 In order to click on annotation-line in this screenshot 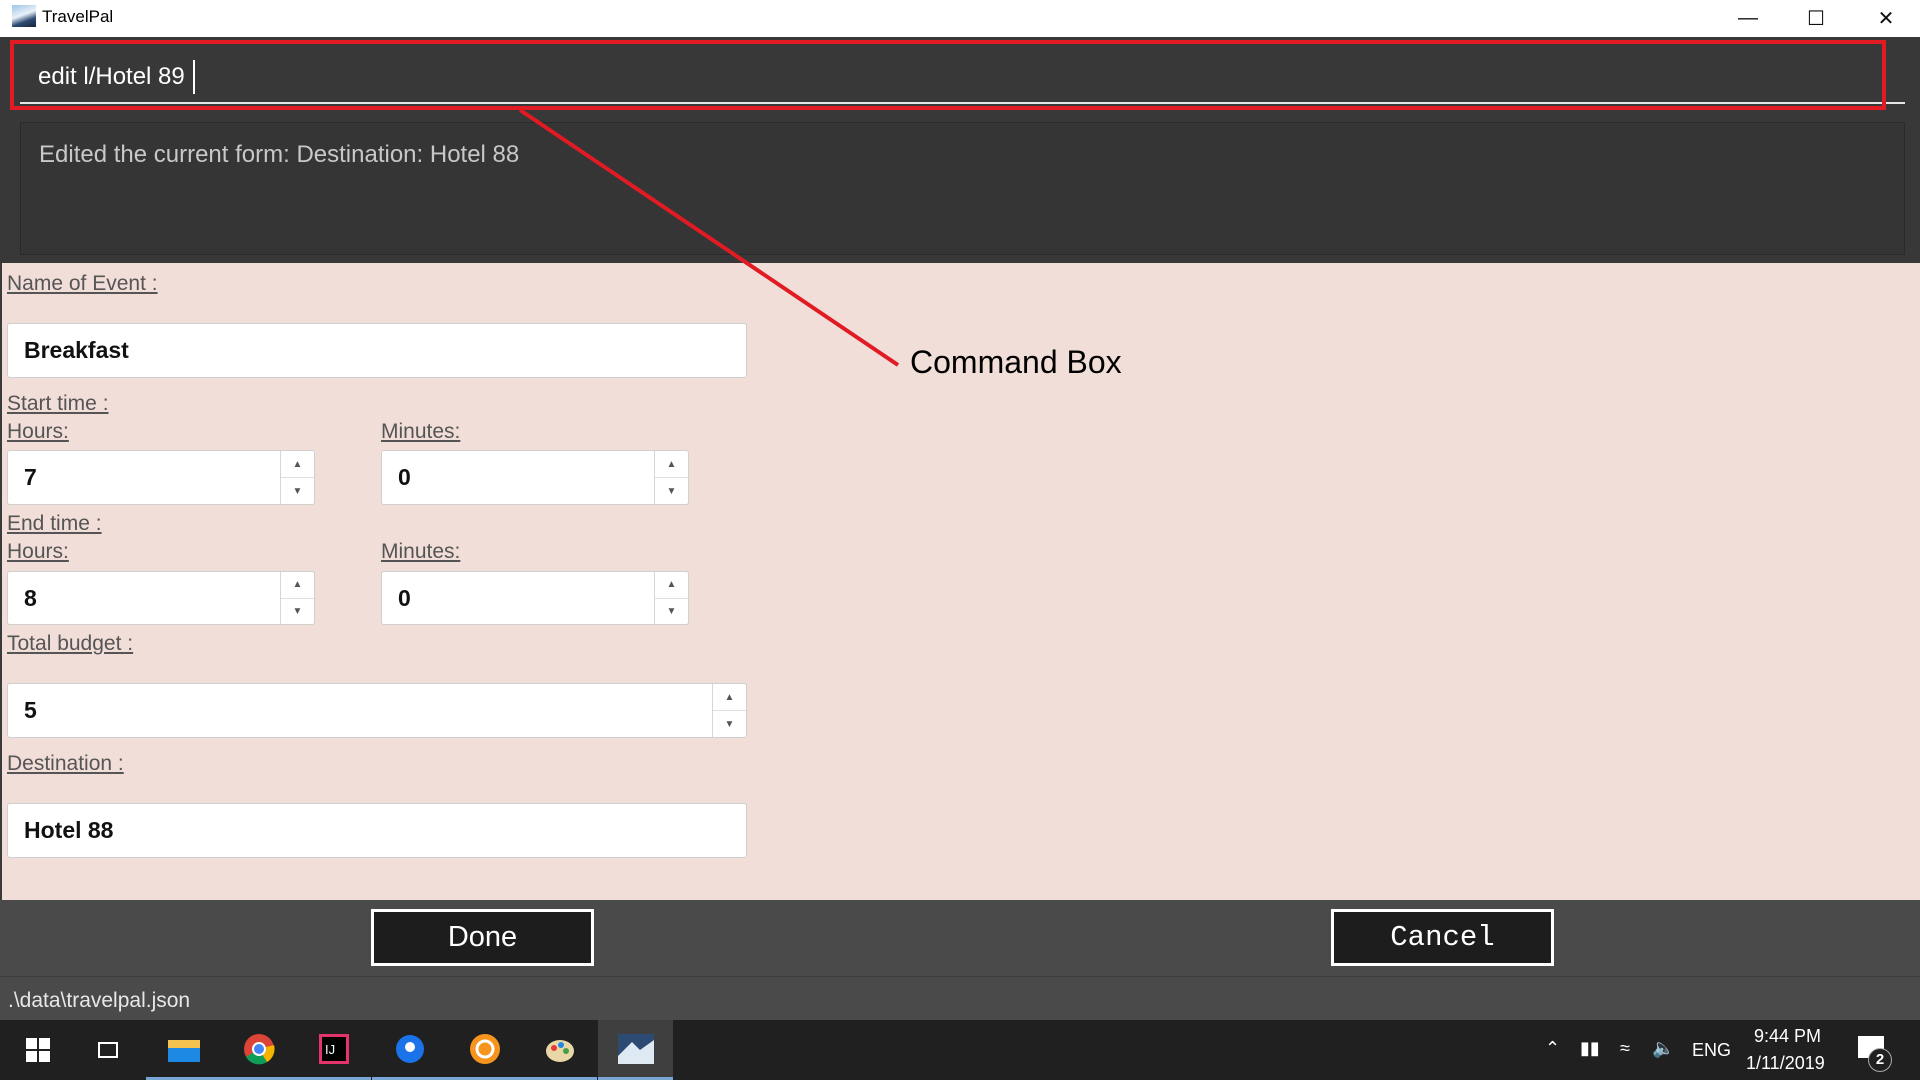, I will do `click(709, 237)`.